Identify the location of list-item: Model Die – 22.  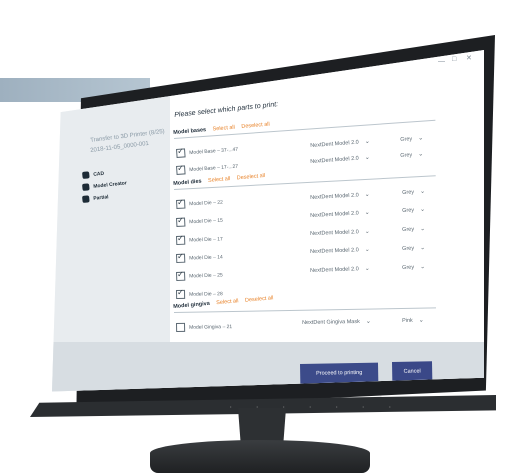
(199, 203).